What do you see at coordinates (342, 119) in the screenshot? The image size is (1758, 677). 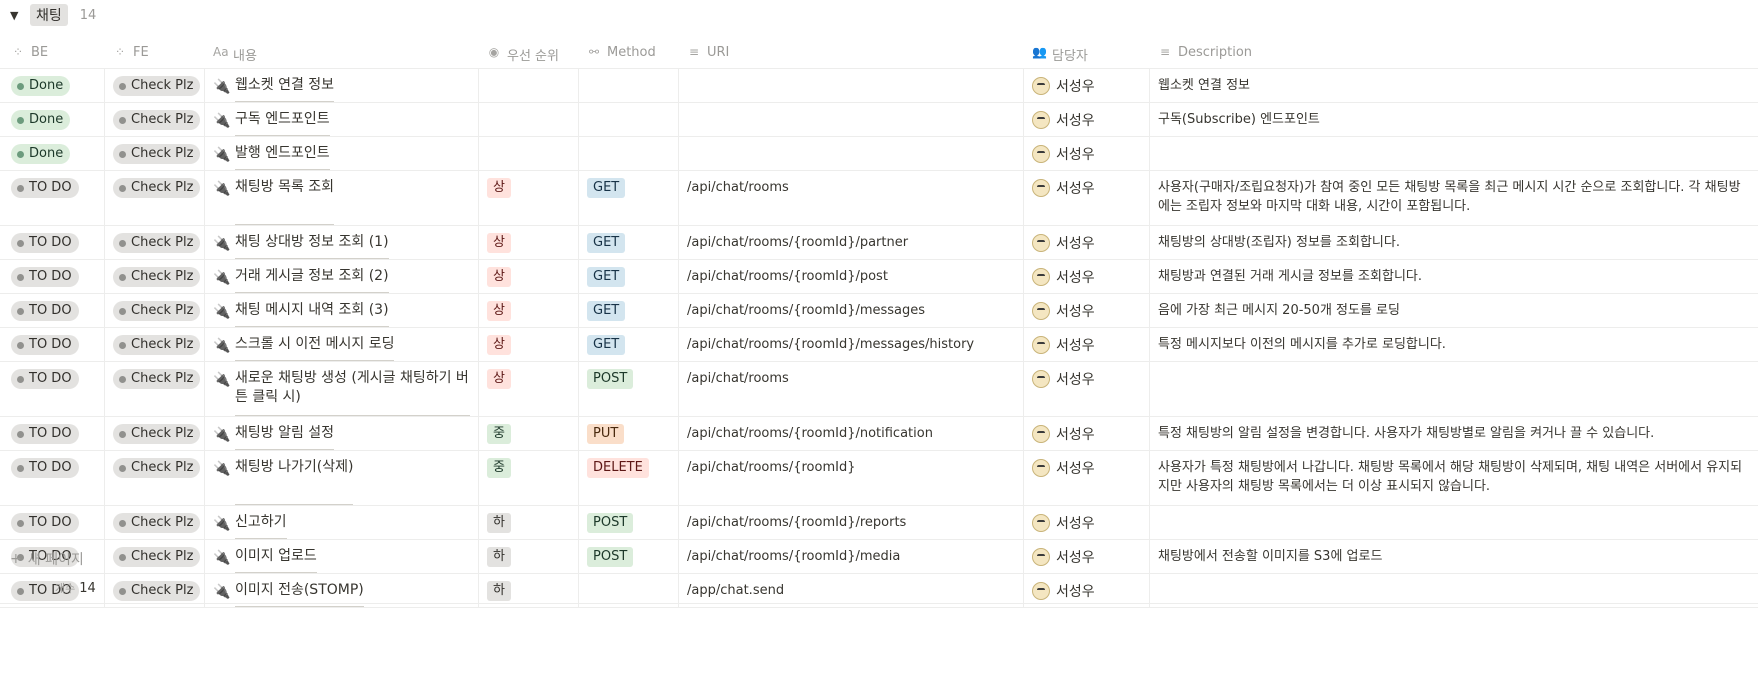 I see `title-cell: 🔌 구독 엔드포인트` at bounding box center [342, 119].